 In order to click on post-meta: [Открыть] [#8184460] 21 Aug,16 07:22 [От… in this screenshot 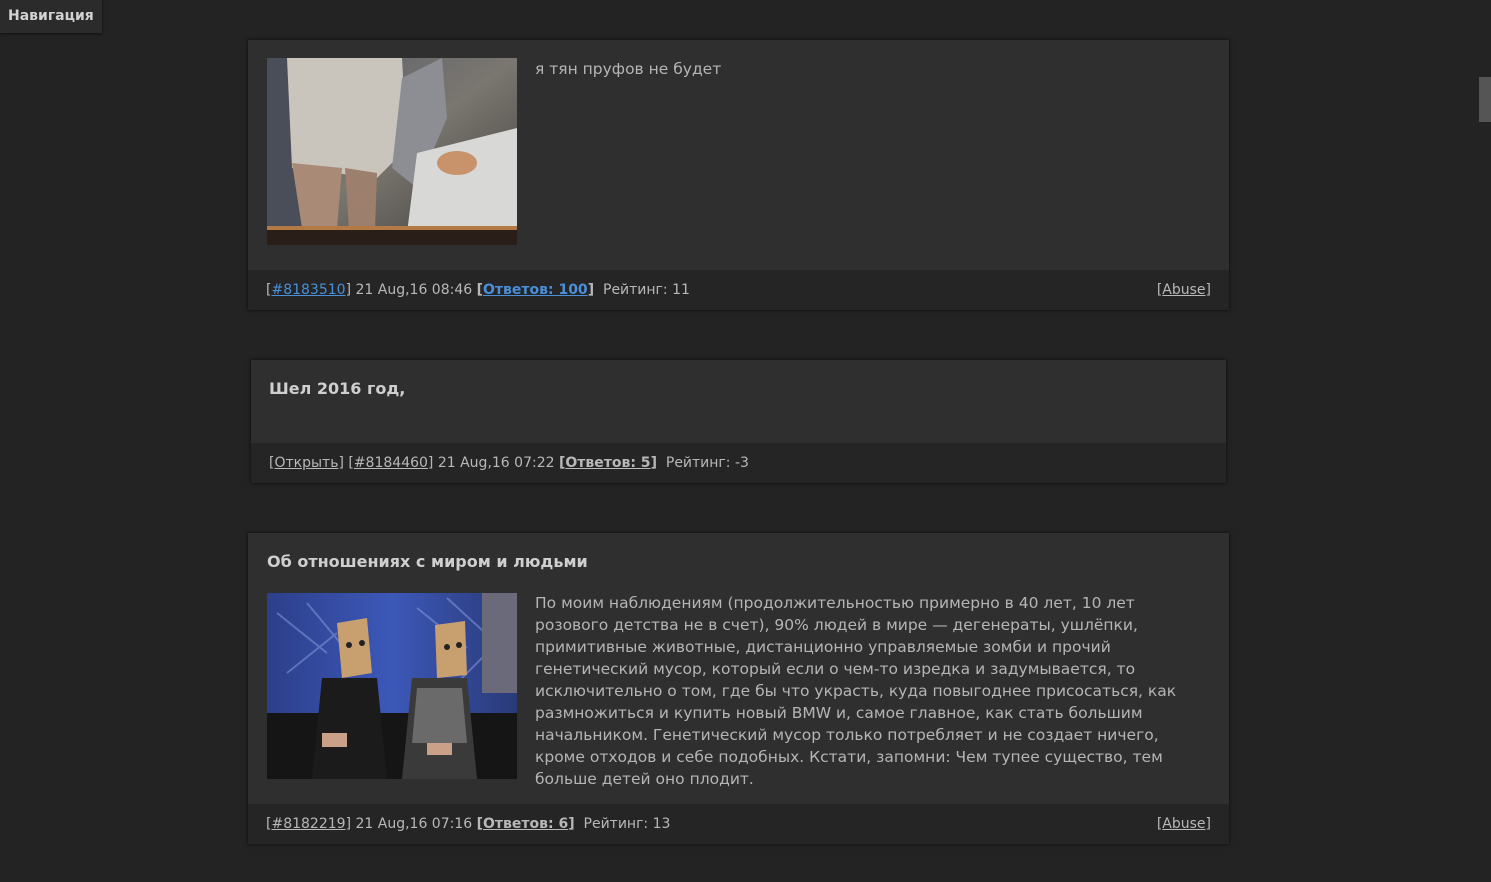, I will do `click(509, 463)`.